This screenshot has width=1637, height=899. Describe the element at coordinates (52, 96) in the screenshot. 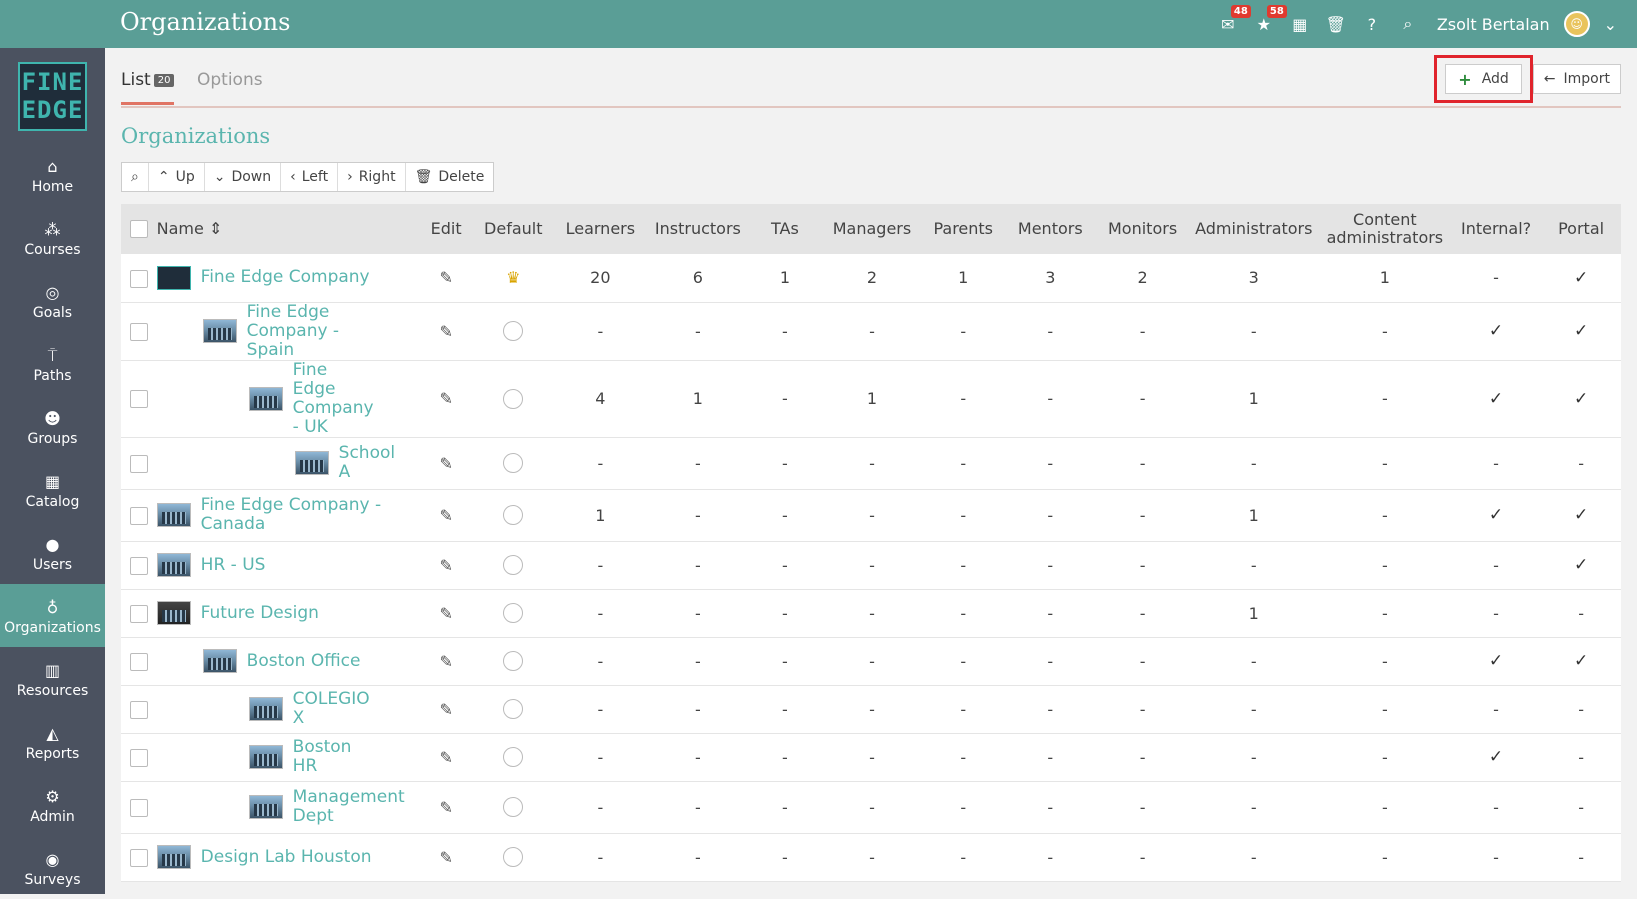

I see `fine-edge-logo: FINE EDGE` at that location.